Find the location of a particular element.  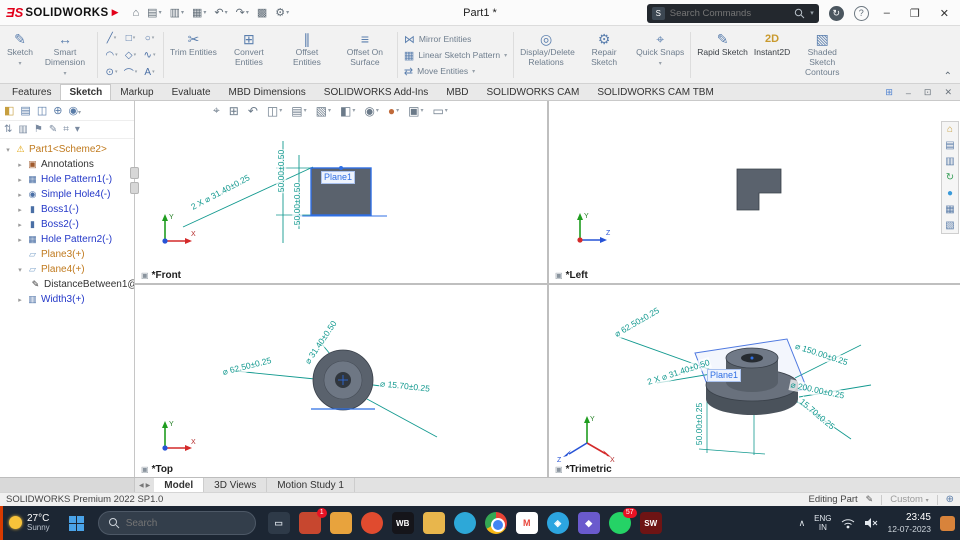

home-tab-icon: ⌂ is located at coordinates (950, 129).